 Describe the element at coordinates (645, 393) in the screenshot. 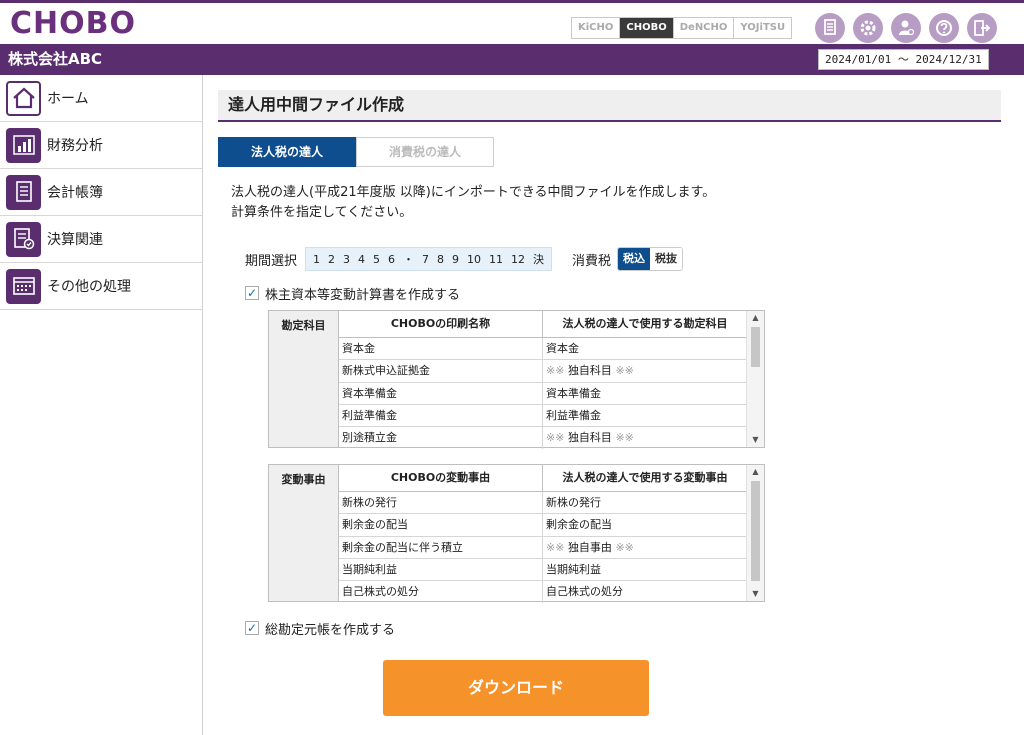

I see `cell-tatsujin: 資本準備金` at that location.